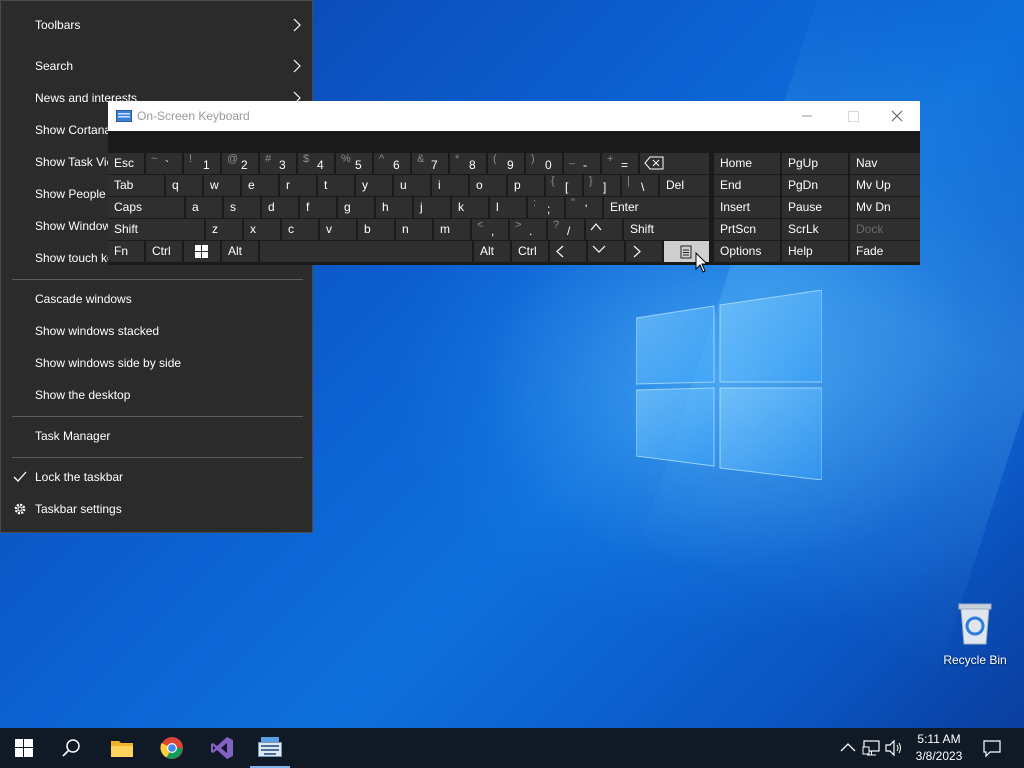  Describe the element at coordinates (853, 116) in the screenshot. I see `maximize-button` at that location.